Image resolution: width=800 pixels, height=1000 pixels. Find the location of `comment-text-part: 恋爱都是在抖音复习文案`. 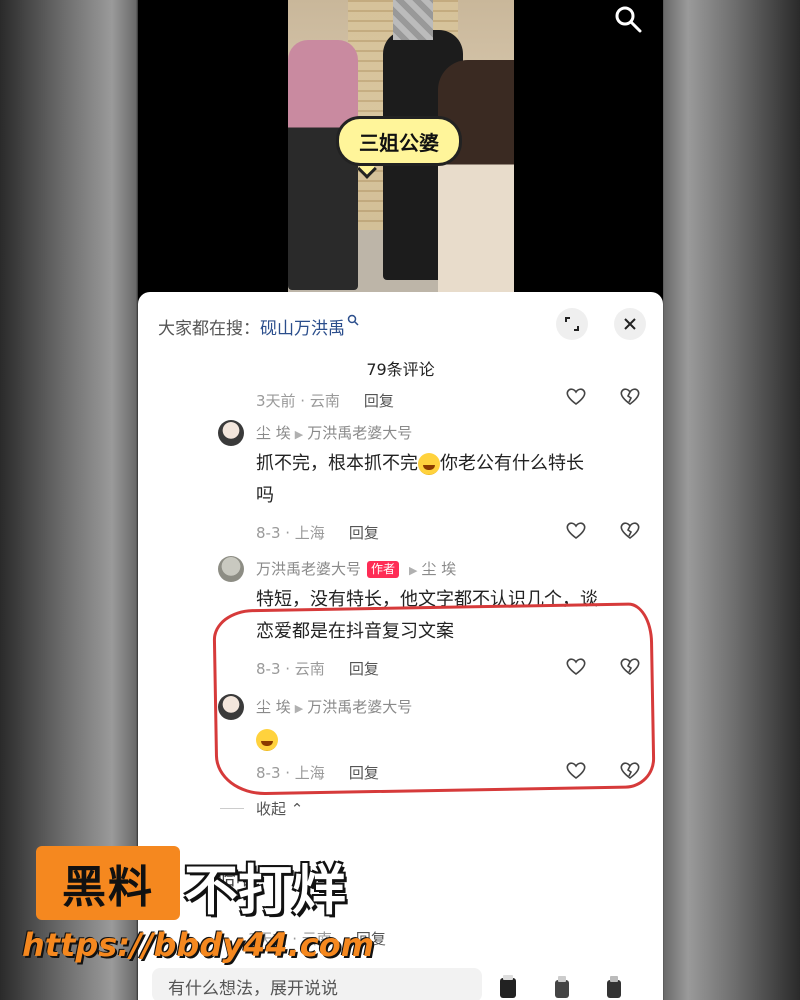

comment-text-part: 恋爱都是在抖音复习文案 is located at coordinates (355, 631).